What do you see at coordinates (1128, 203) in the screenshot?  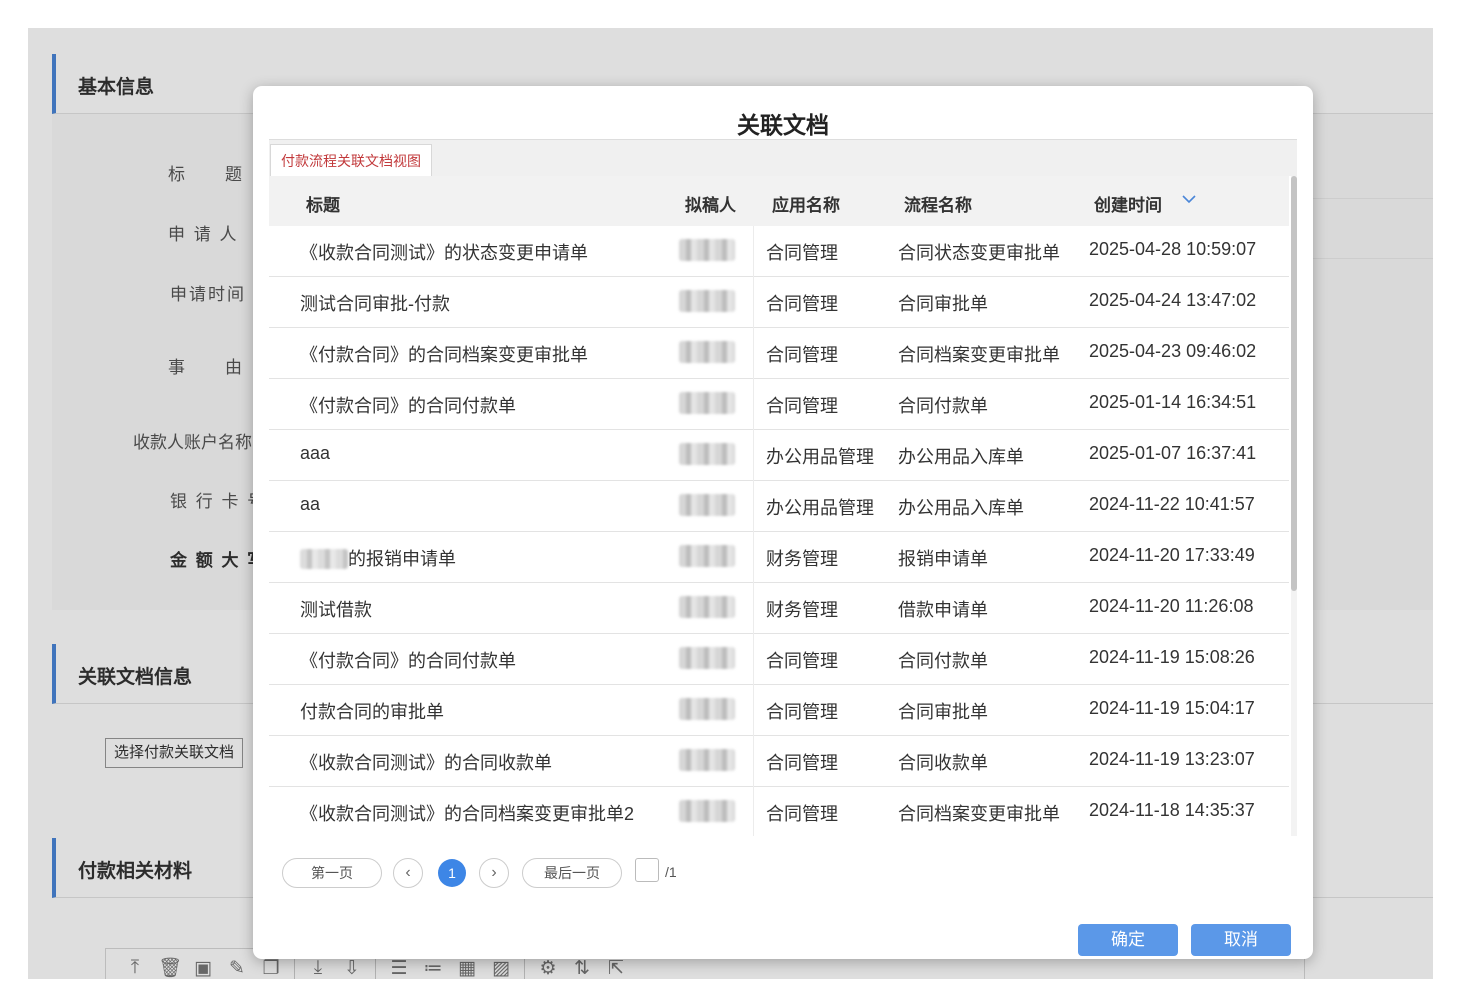 I see `column-header-created-at: 创建时间` at bounding box center [1128, 203].